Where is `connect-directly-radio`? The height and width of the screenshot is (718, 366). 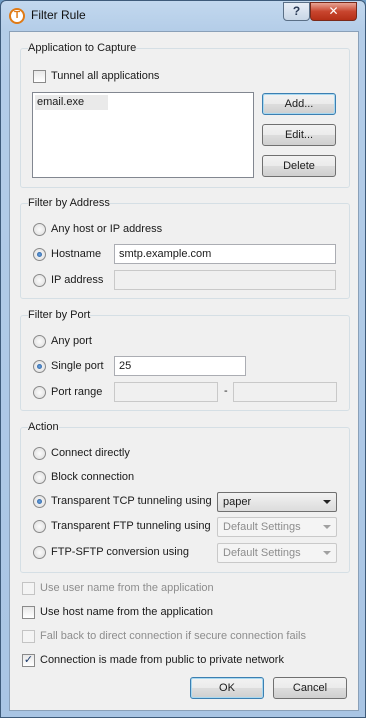 connect-directly-radio is located at coordinates (39, 453).